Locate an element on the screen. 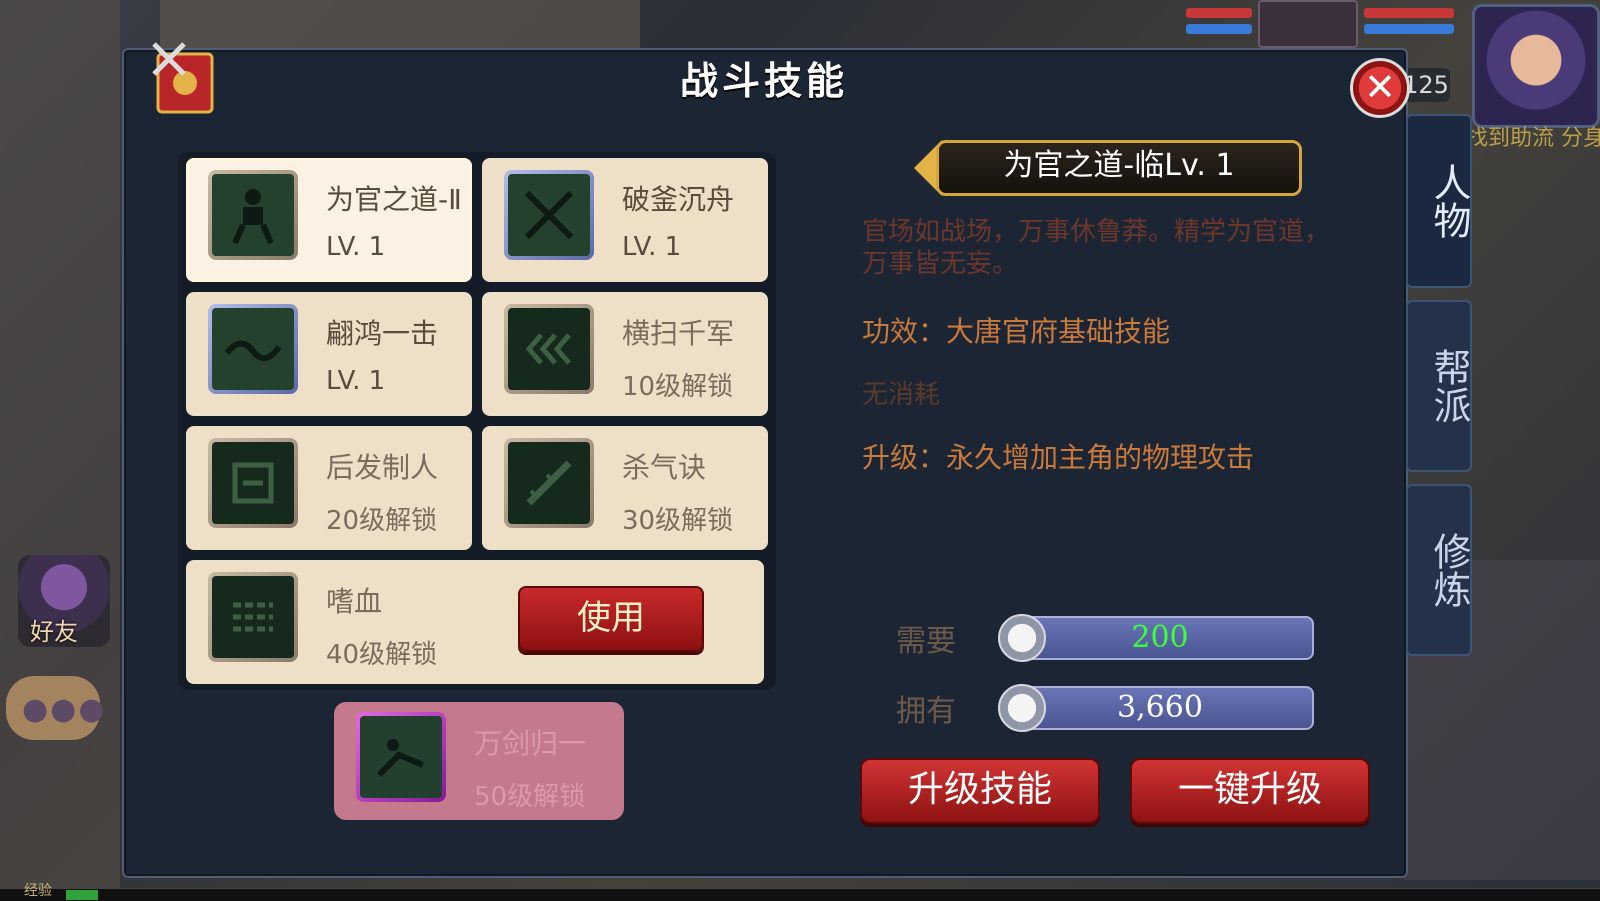 The image size is (1600, 901). friends-label: 好友 is located at coordinates (54, 632).